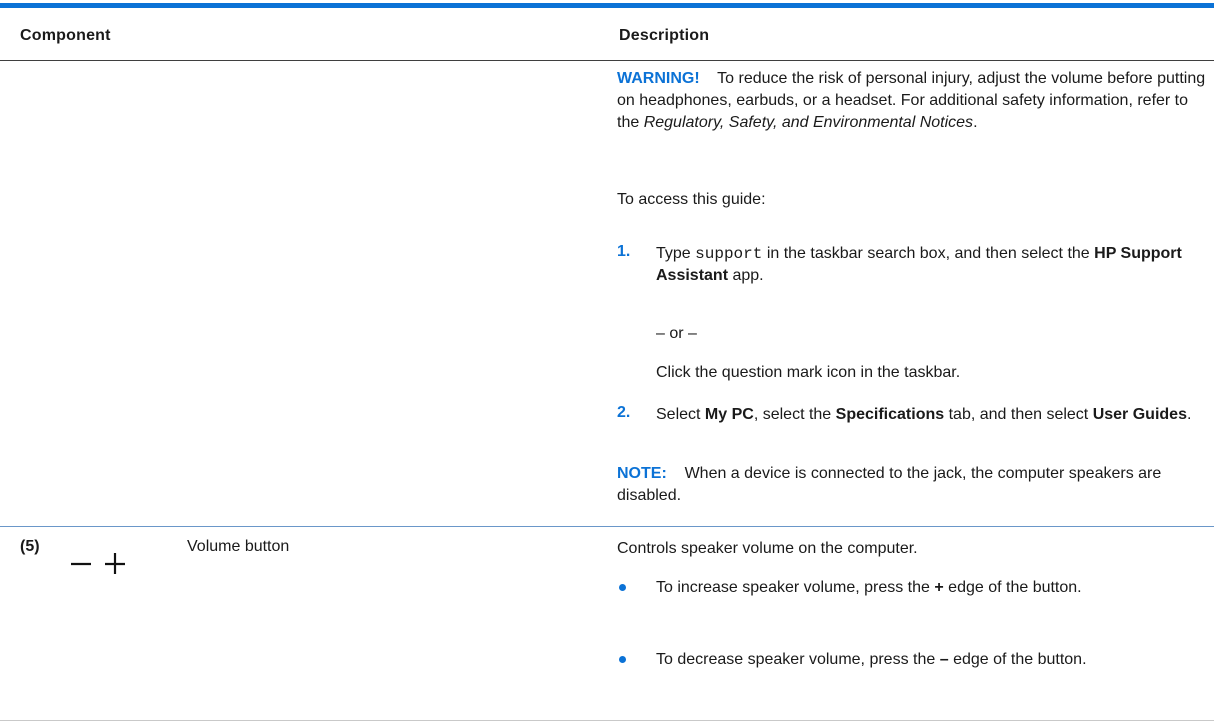 The width and height of the screenshot is (1214, 723). I want to click on step-1-code: support, so click(729, 254).